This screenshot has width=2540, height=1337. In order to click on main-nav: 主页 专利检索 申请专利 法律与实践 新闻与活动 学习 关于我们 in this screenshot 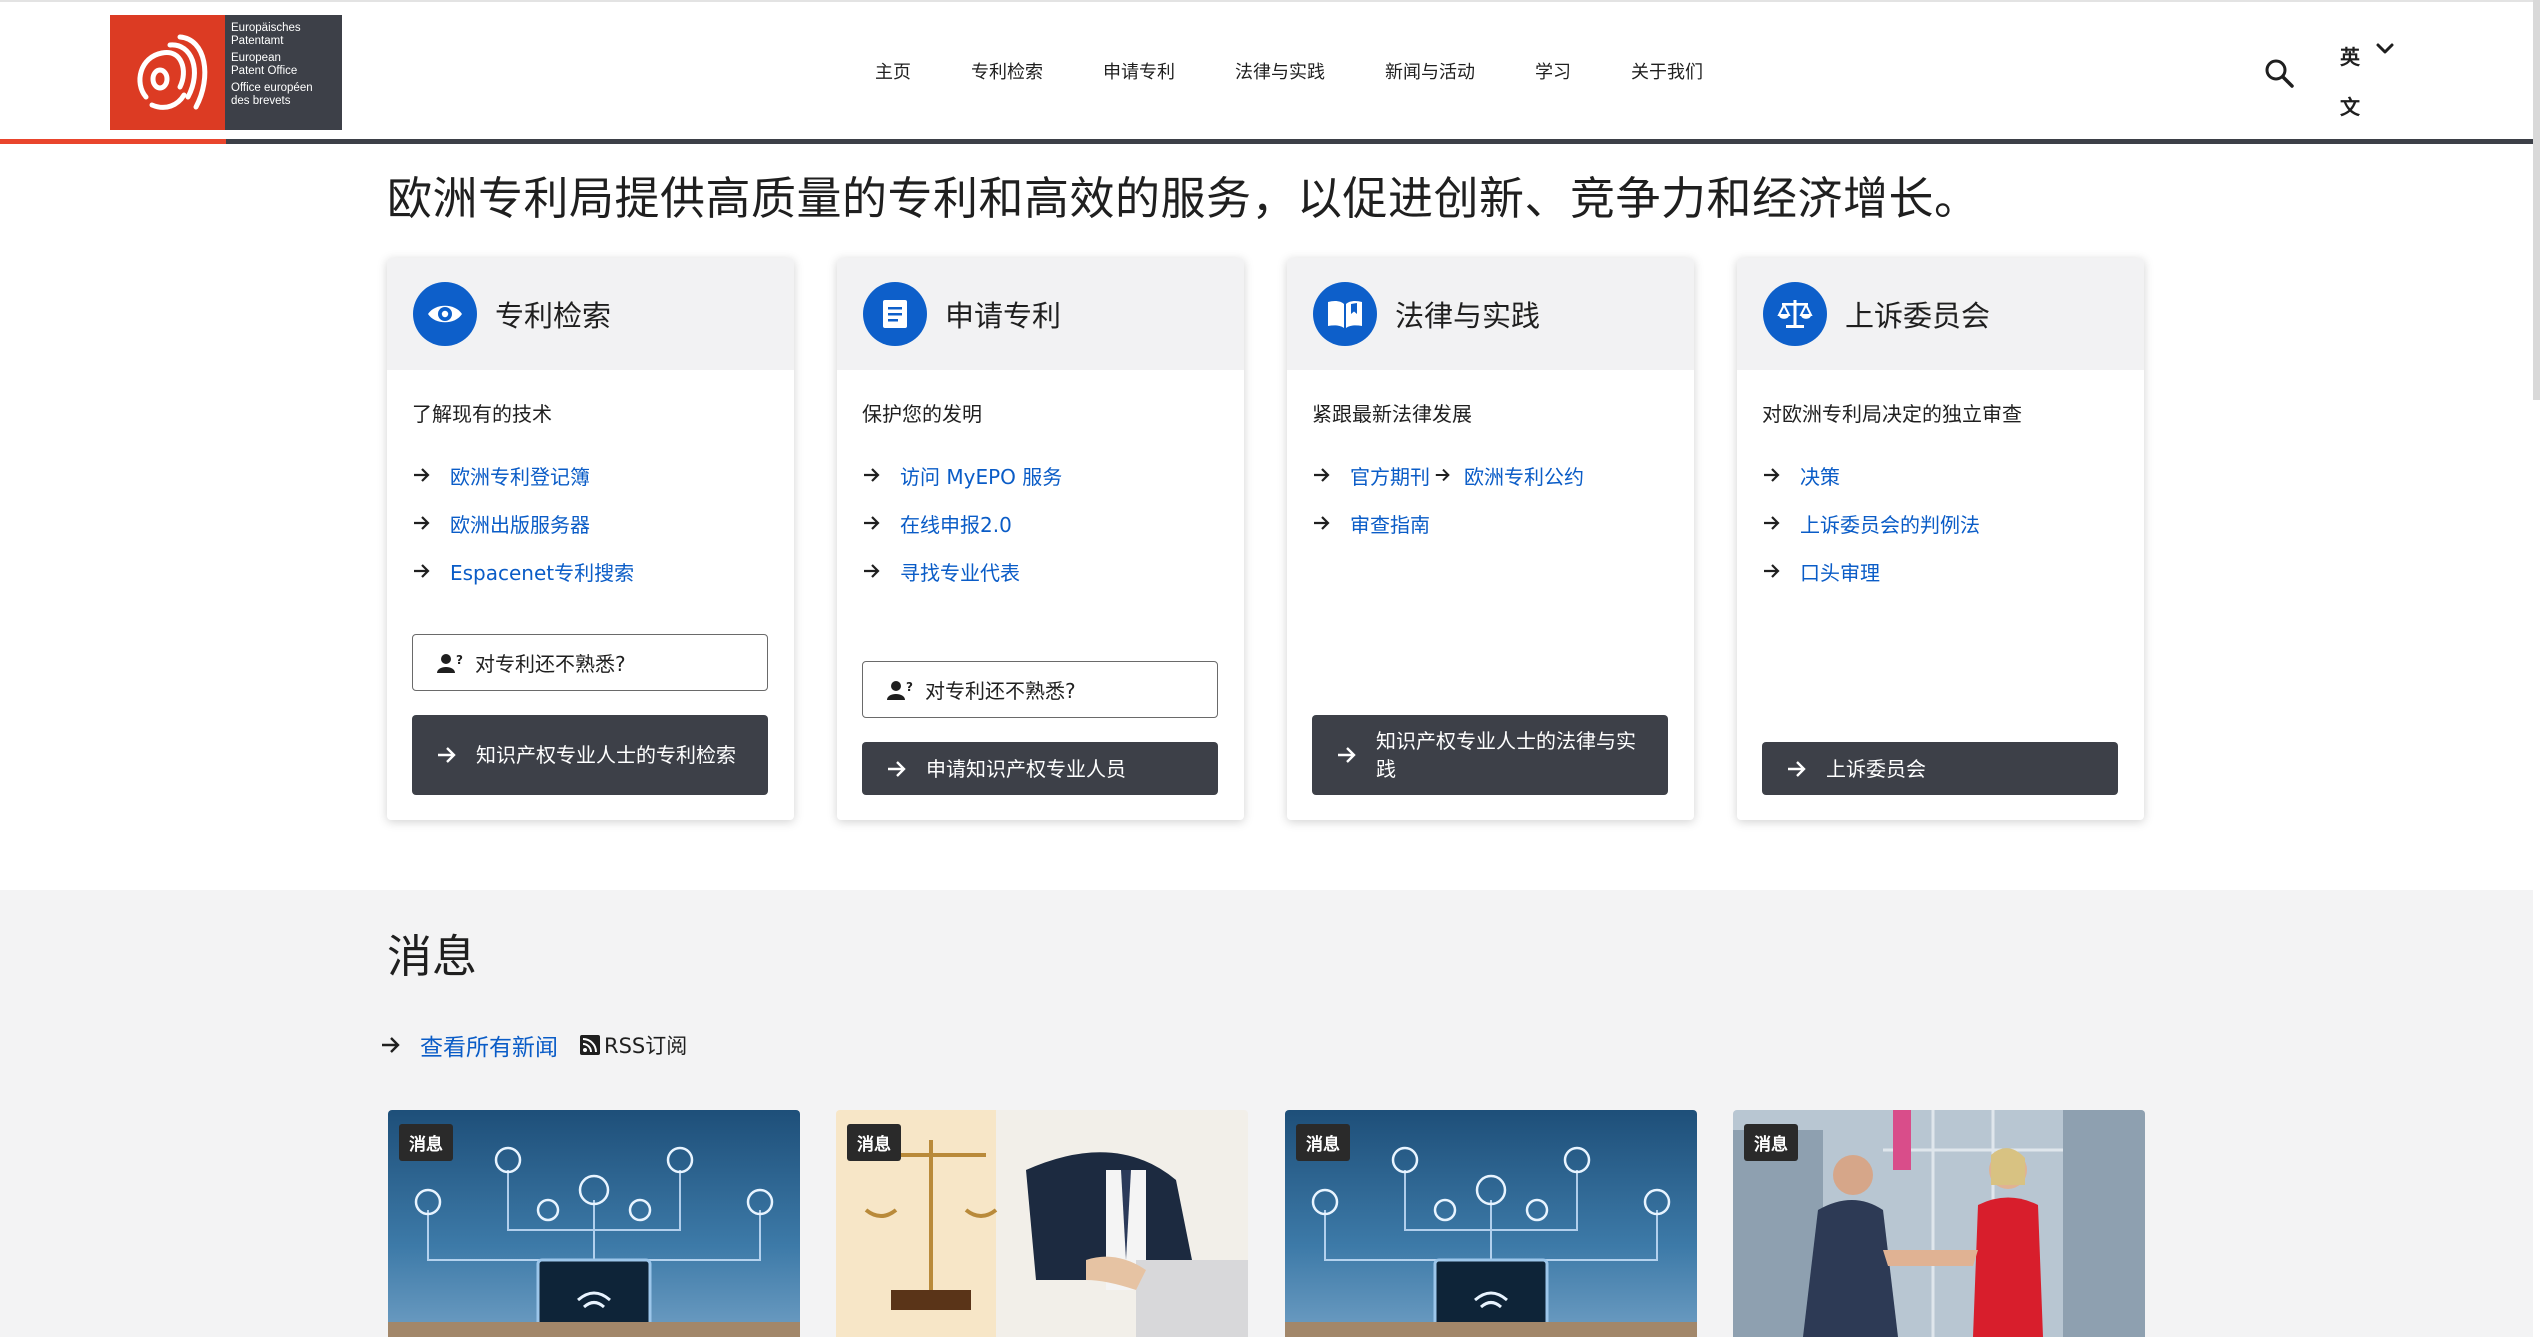, I will do `click(1319, 71)`.